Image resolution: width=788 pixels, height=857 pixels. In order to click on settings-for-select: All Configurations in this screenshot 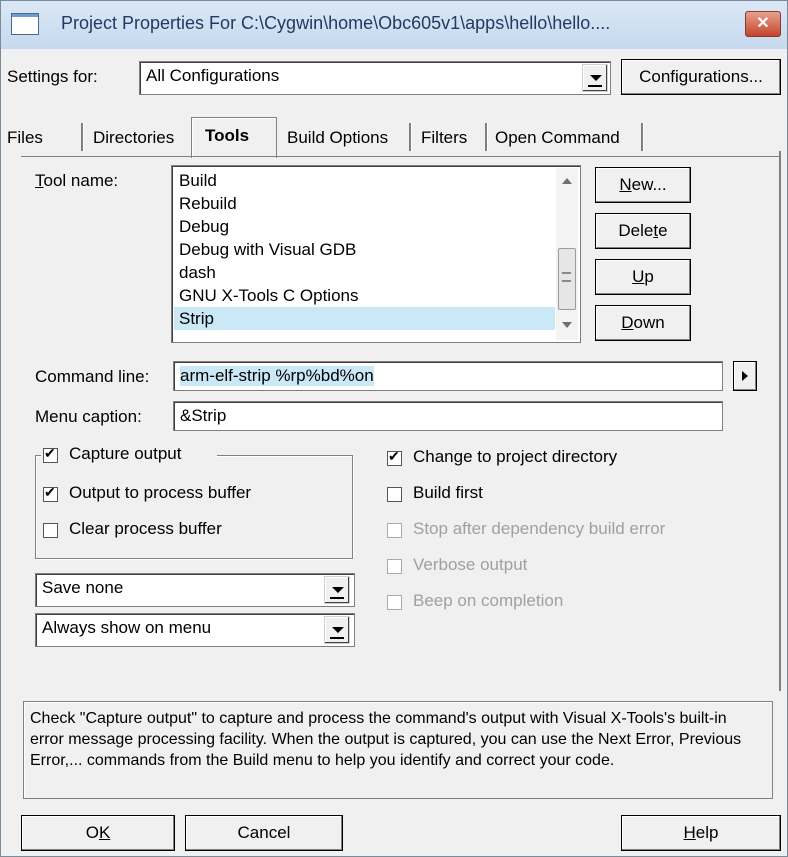, I will do `click(375, 78)`.